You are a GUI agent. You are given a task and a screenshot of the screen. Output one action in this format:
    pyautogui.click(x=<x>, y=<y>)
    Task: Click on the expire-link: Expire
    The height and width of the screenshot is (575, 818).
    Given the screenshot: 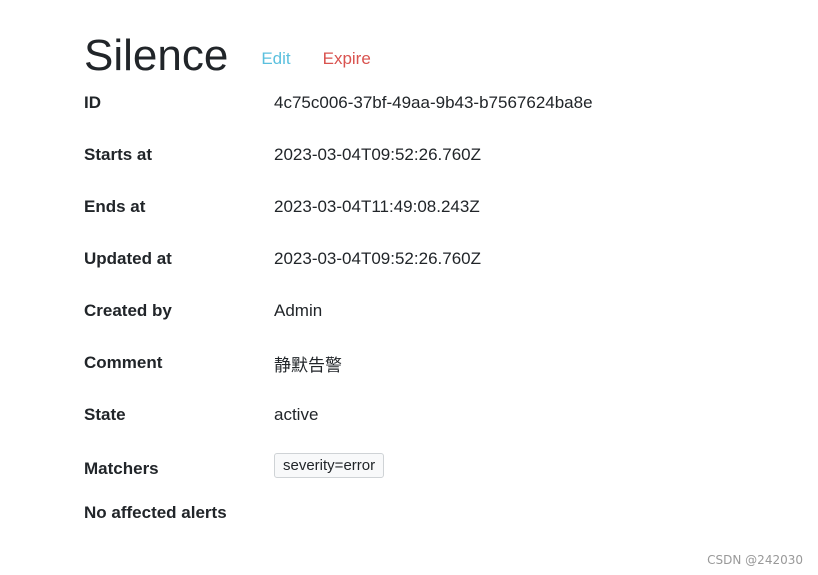 What is the action you would take?
    pyautogui.click(x=347, y=59)
    